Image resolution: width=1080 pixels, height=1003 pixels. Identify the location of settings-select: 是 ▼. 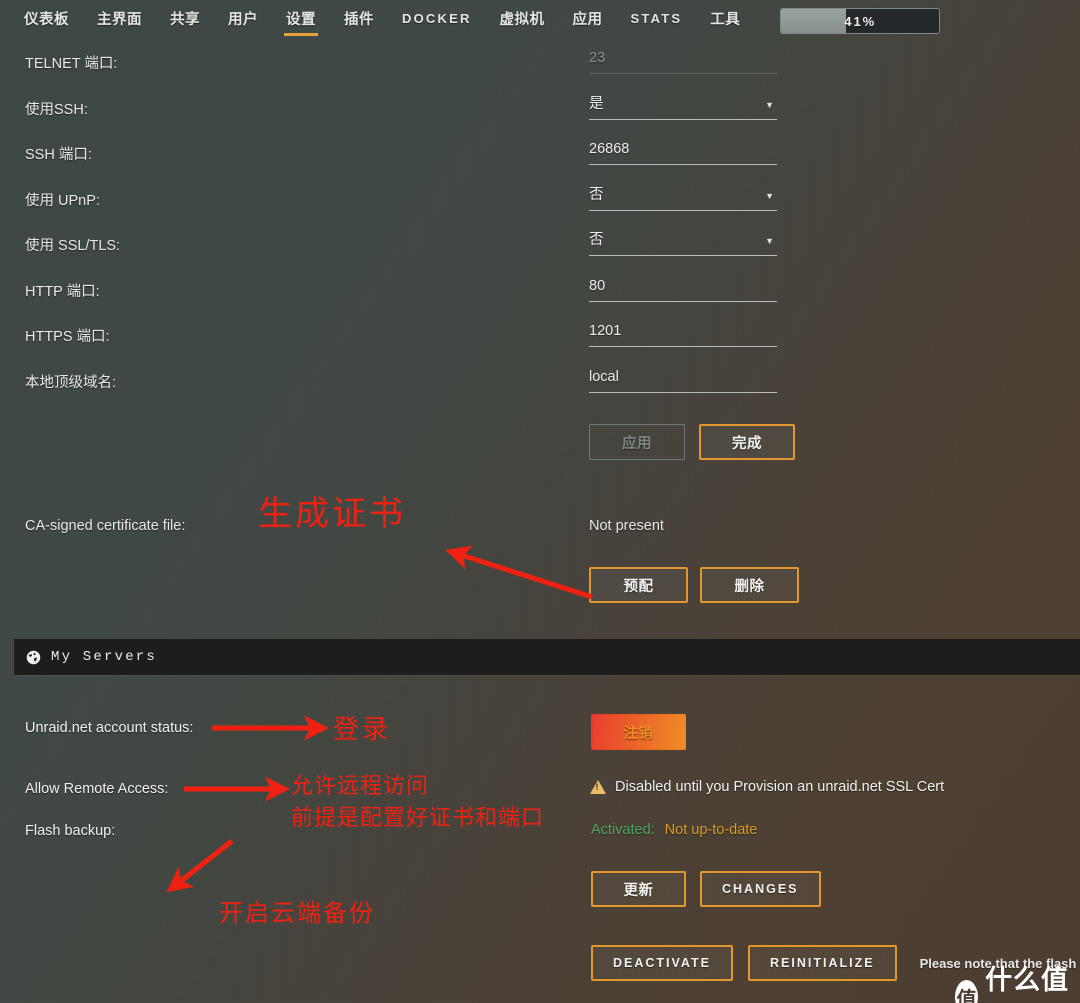
(683, 107).